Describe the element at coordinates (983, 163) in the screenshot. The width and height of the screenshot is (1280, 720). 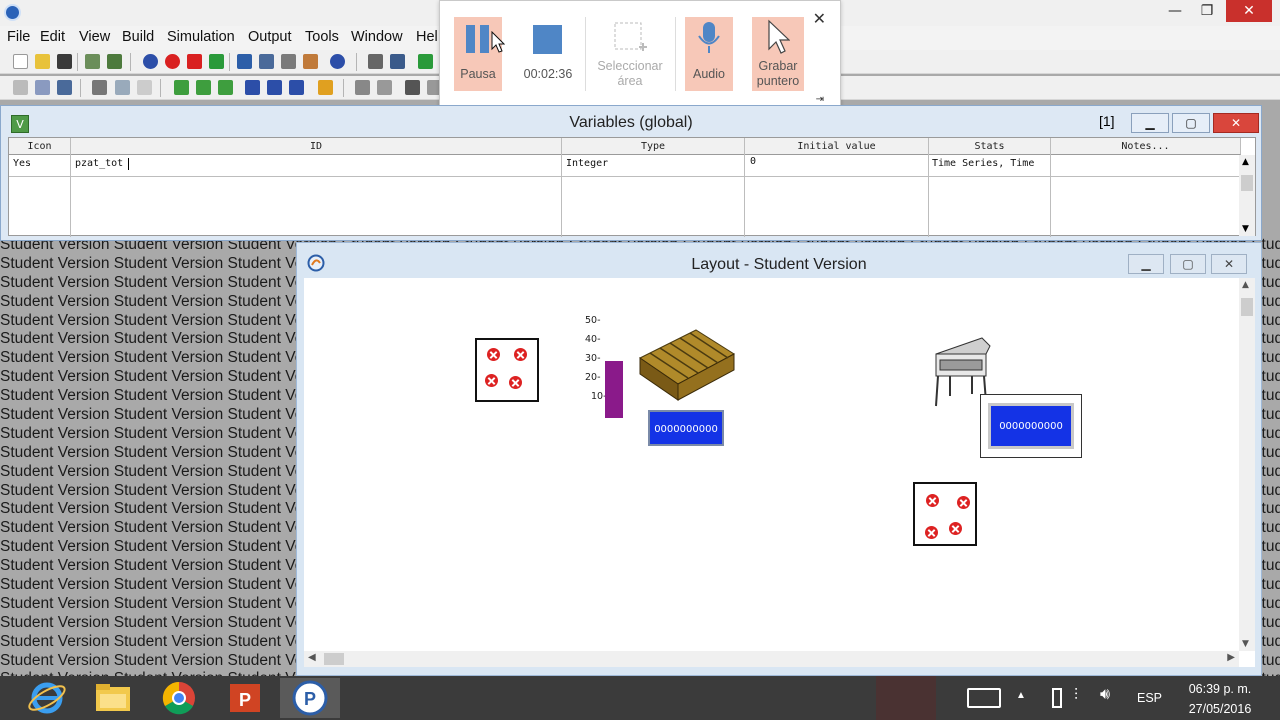
I see `cell-stats: Time Series, Time` at that location.